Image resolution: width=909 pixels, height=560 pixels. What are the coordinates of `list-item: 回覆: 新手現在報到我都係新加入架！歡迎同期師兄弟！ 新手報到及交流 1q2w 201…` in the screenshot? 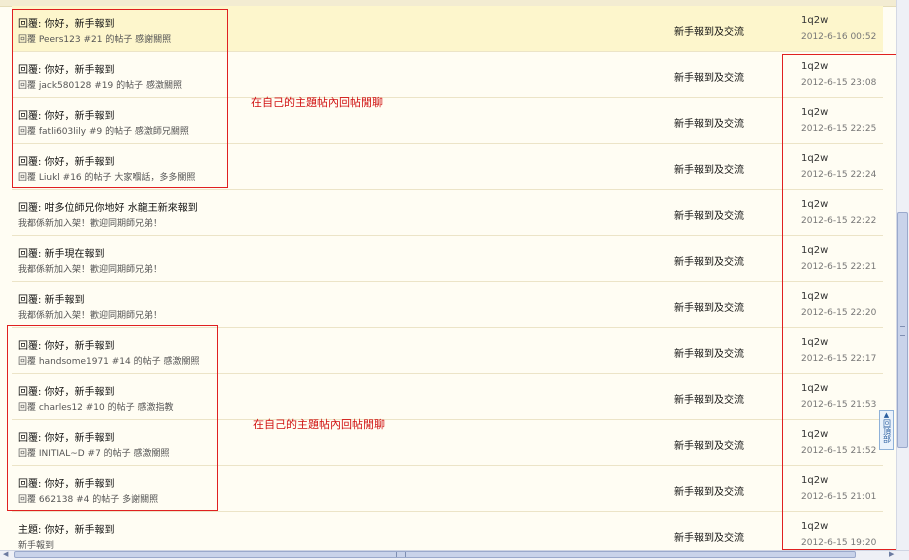 It's located at (447, 259).